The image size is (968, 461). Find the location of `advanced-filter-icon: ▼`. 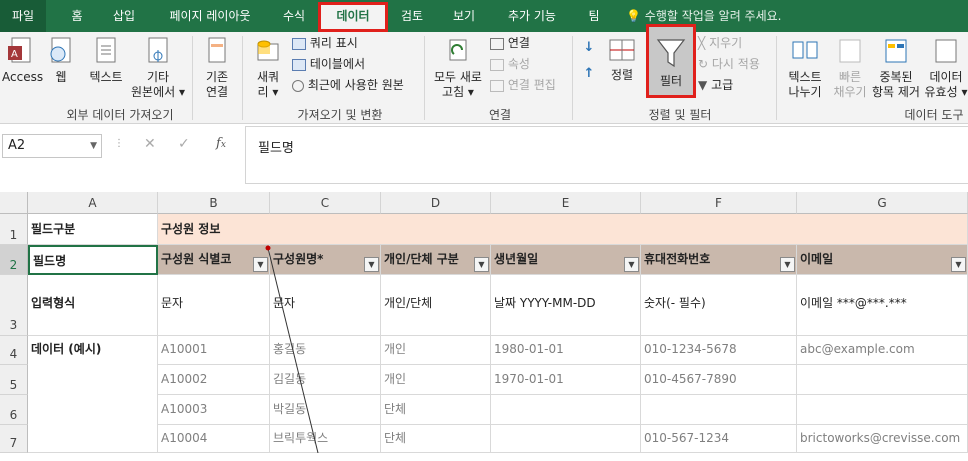

advanced-filter-icon: ▼ is located at coordinates (703, 85).